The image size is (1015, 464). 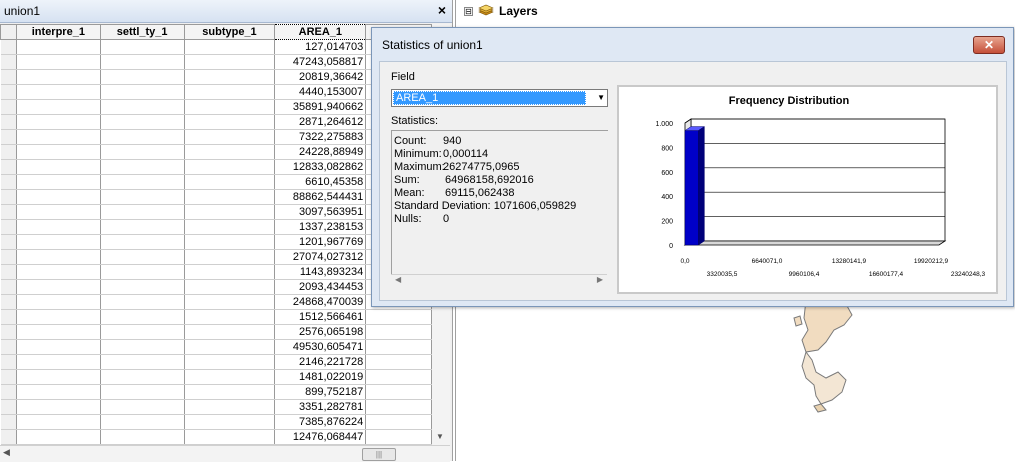 What do you see at coordinates (216, 77) in the screenshot?
I see `table-row: 20819,36642` at bounding box center [216, 77].